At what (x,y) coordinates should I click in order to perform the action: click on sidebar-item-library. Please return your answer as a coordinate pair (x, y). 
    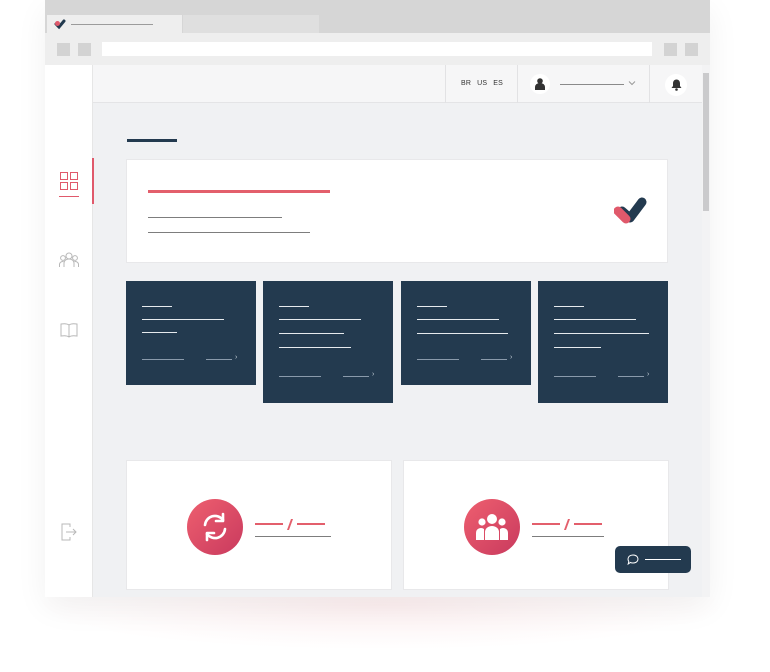
    Looking at the image, I should click on (69, 330).